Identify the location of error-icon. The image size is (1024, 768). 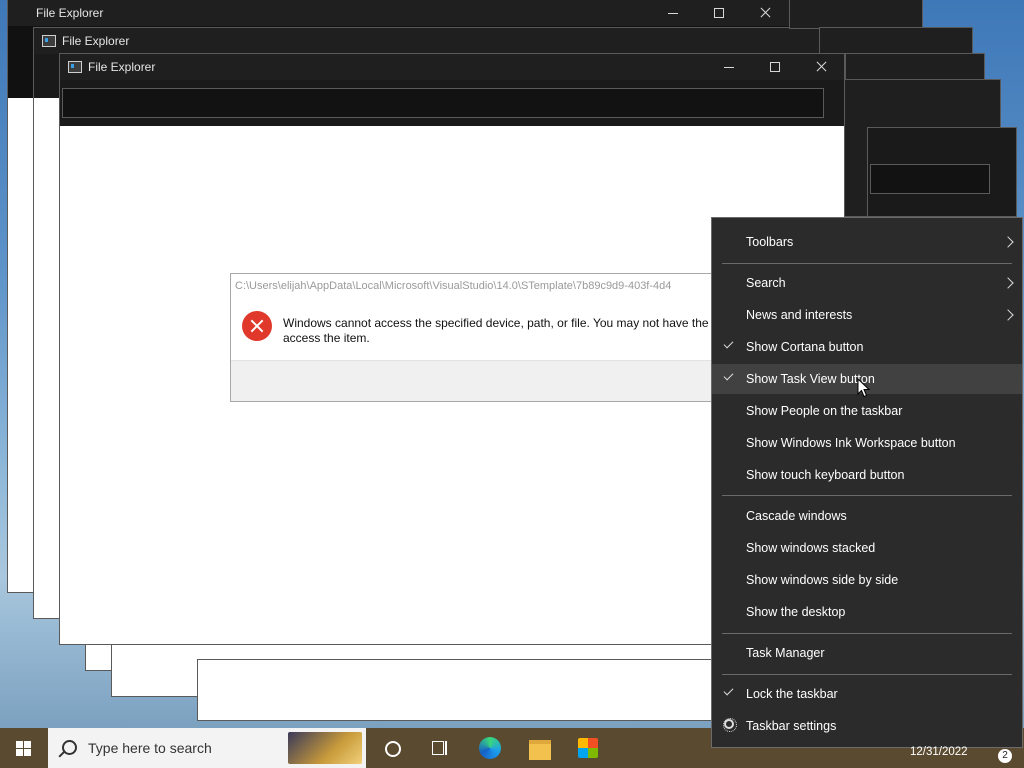
(257, 326).